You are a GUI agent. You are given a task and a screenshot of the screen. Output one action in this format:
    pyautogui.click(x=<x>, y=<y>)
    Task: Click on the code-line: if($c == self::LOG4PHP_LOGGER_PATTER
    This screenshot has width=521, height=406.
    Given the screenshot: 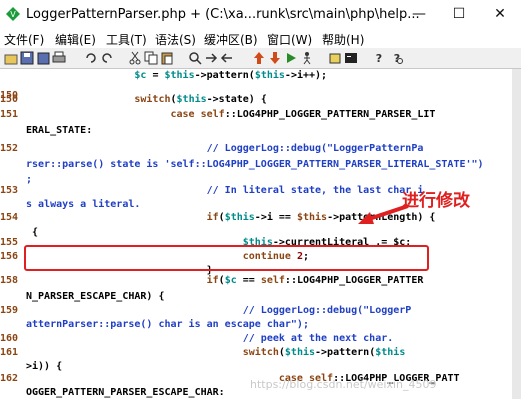 What is the action you would take?
    pyautogui.click(x=225, y=280)
    